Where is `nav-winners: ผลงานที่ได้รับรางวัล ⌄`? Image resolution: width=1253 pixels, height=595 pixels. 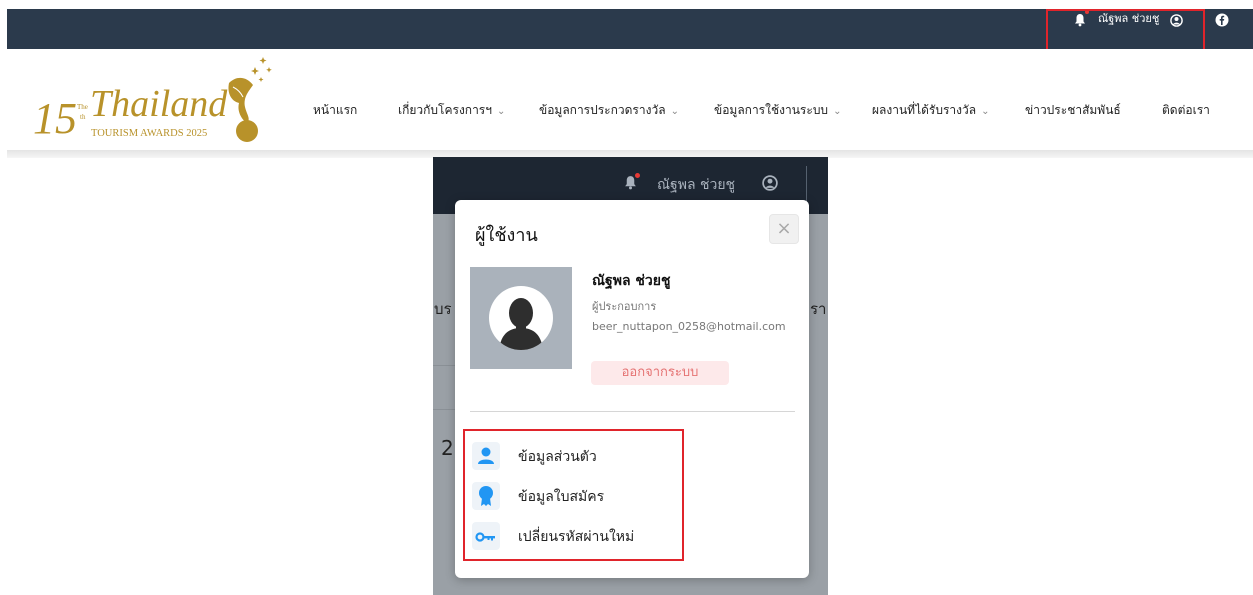 nav-winners: ผลงานที่ได้รับรางวัล ⌄ is located at coordinates (931, 111).